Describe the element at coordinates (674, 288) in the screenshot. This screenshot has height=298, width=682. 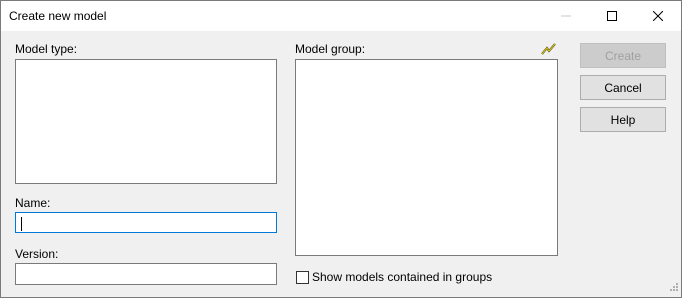
I see `resize-grip-icon` at that location.